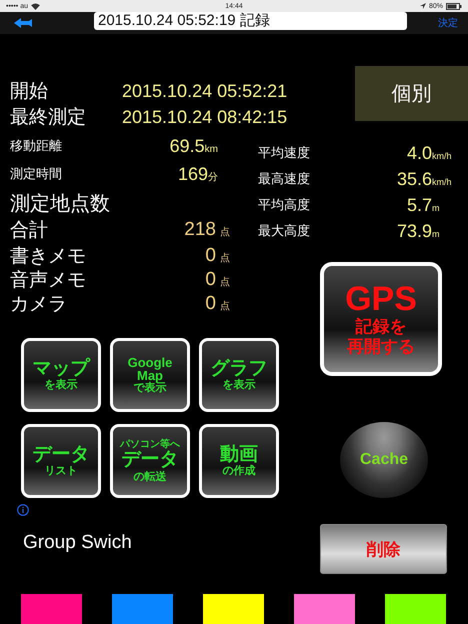  What do you see at coordinates (250, 21) in the screenshot?
I see `title-field: 2015.10.24 05:52:19 記録` at bounding box center [250, 21].